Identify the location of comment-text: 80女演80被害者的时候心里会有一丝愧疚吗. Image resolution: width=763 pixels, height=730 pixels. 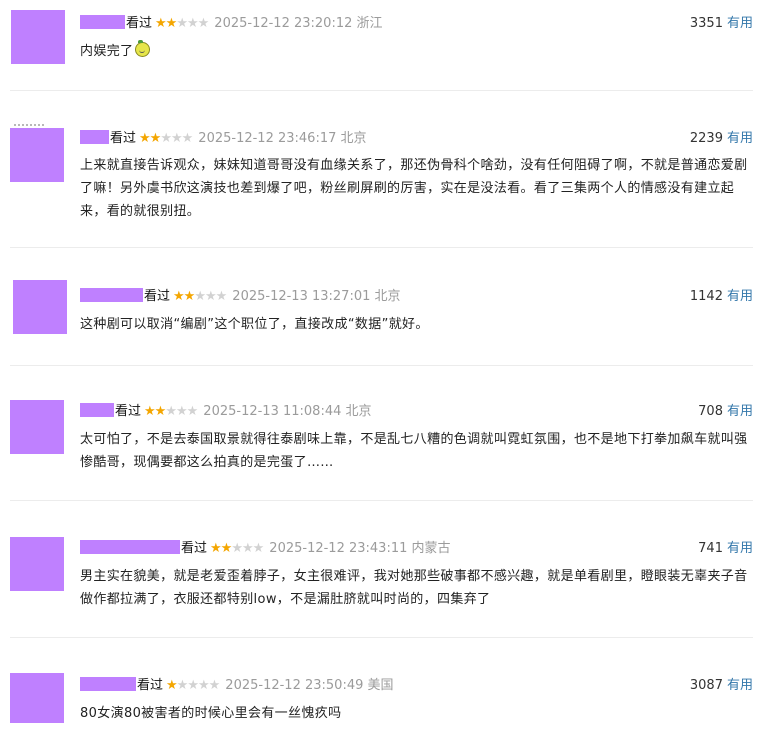
(211, 713).